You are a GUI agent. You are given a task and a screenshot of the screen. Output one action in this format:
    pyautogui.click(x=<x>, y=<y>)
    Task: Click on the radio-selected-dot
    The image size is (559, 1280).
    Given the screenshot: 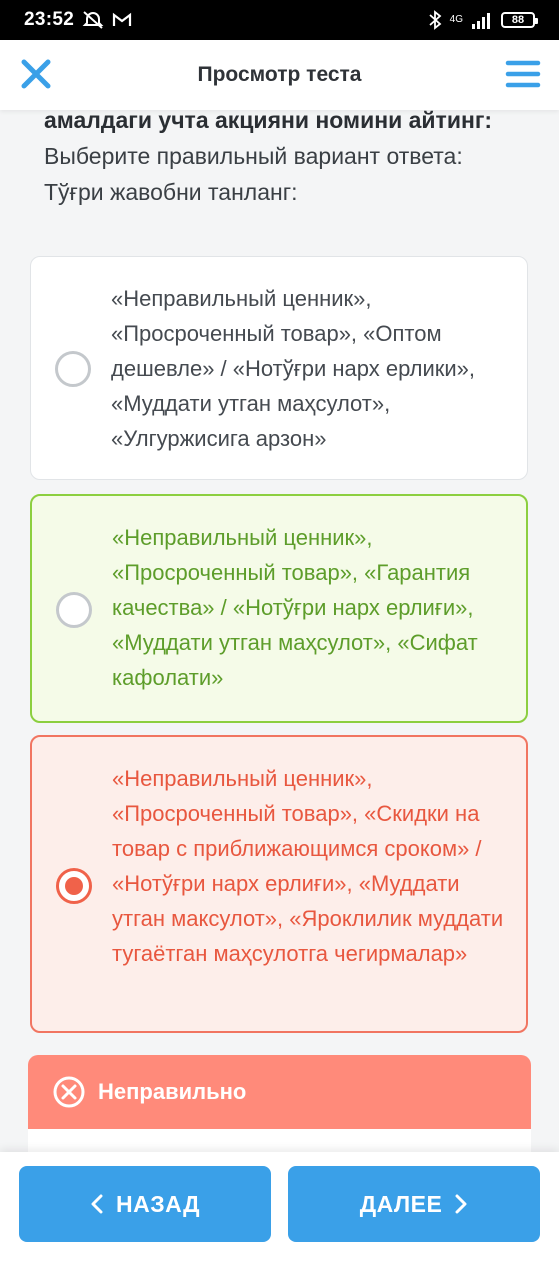 What is the action you would take?
    pyautogui.click(x=74, y=886)
    